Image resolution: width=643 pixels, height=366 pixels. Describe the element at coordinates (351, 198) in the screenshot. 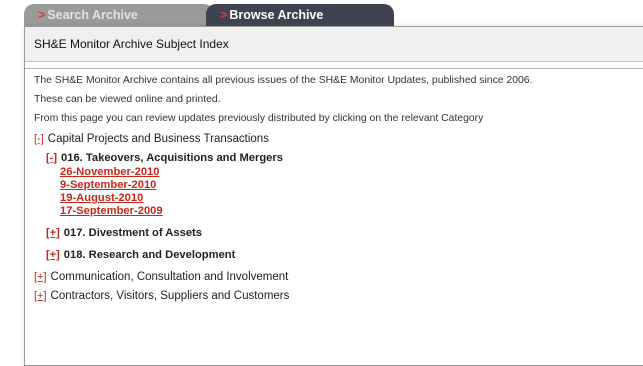

I see `update-link: 19-August-2010` at that location.